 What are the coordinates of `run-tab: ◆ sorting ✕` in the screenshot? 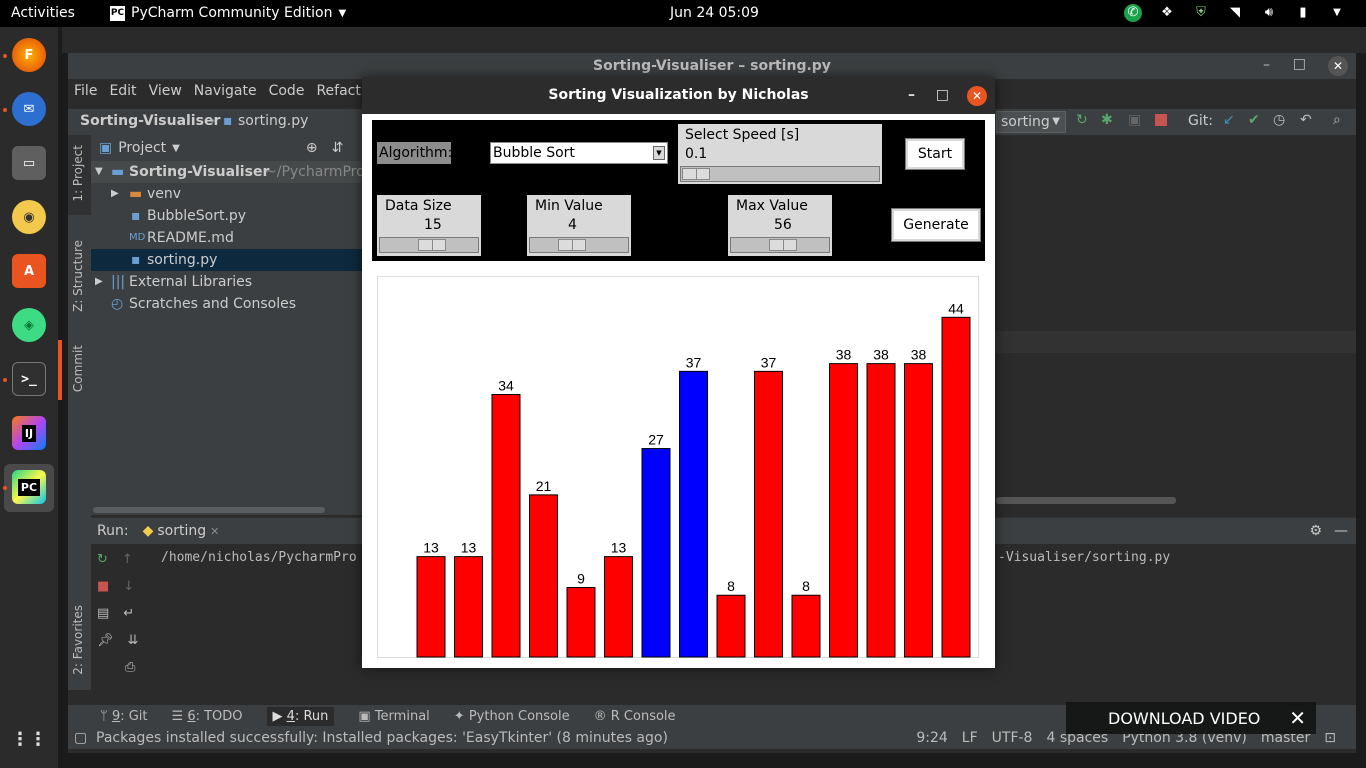 It's located at (181, 531).